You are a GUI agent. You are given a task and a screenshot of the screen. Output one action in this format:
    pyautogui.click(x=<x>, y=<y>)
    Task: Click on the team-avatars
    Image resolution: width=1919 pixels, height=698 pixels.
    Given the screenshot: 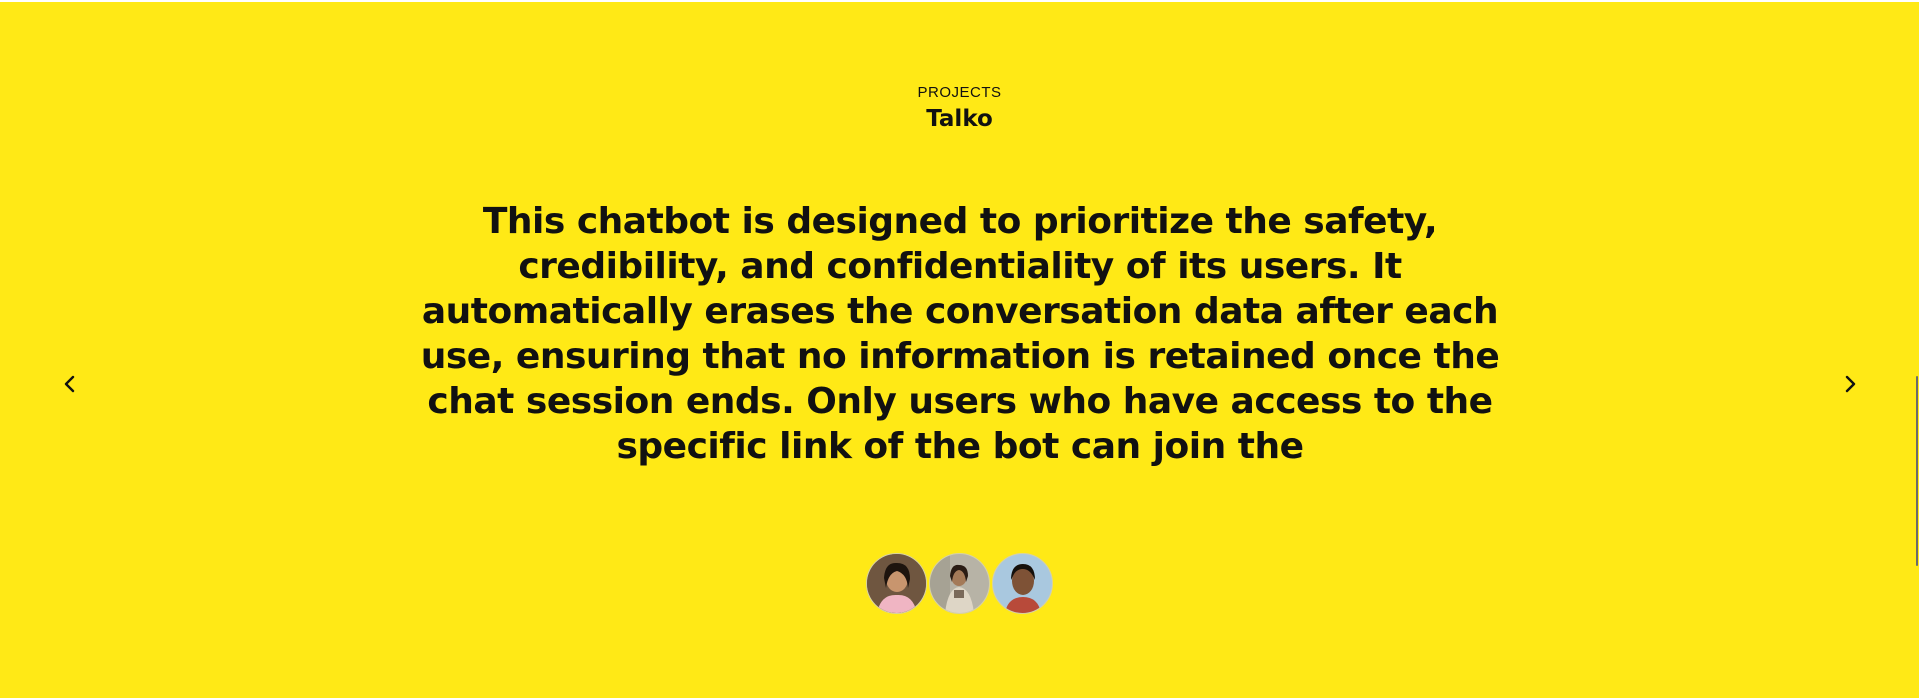 What is the action you would take?
    pyautogui.click(x=959, y=583)
    